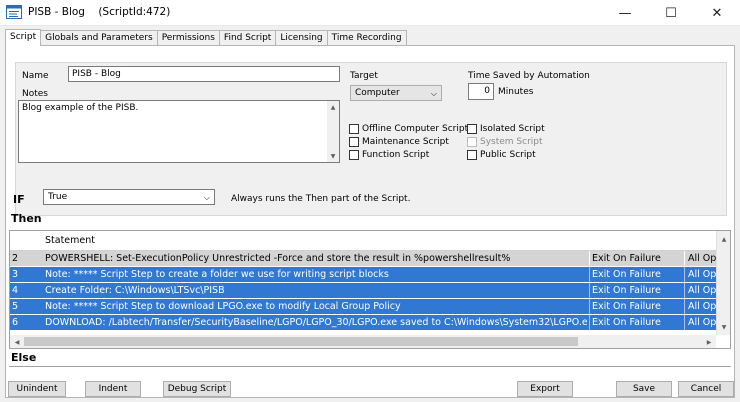 Image resolution: width=740 pixels, height=402 pixels. What do you see at coordinates (709, 342) in the screenshot?
I see `scroll-right-icon: ▶` at bounding box center [709, 342].